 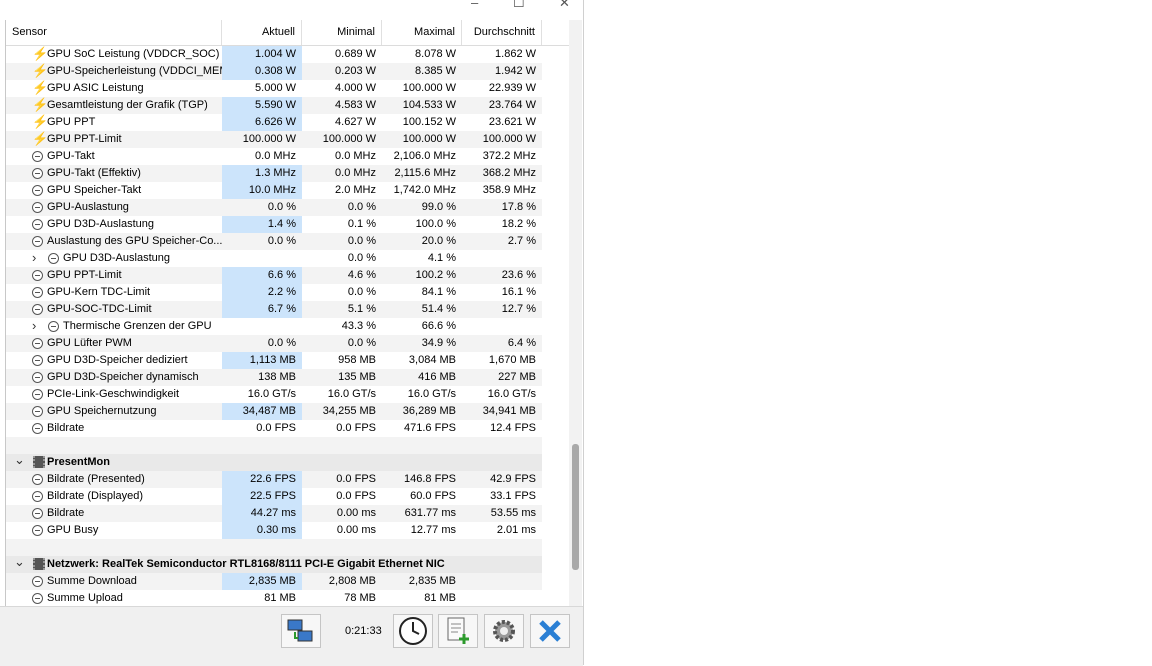 I want to click on scrollbar-thumb, so click(x=575, y=507).